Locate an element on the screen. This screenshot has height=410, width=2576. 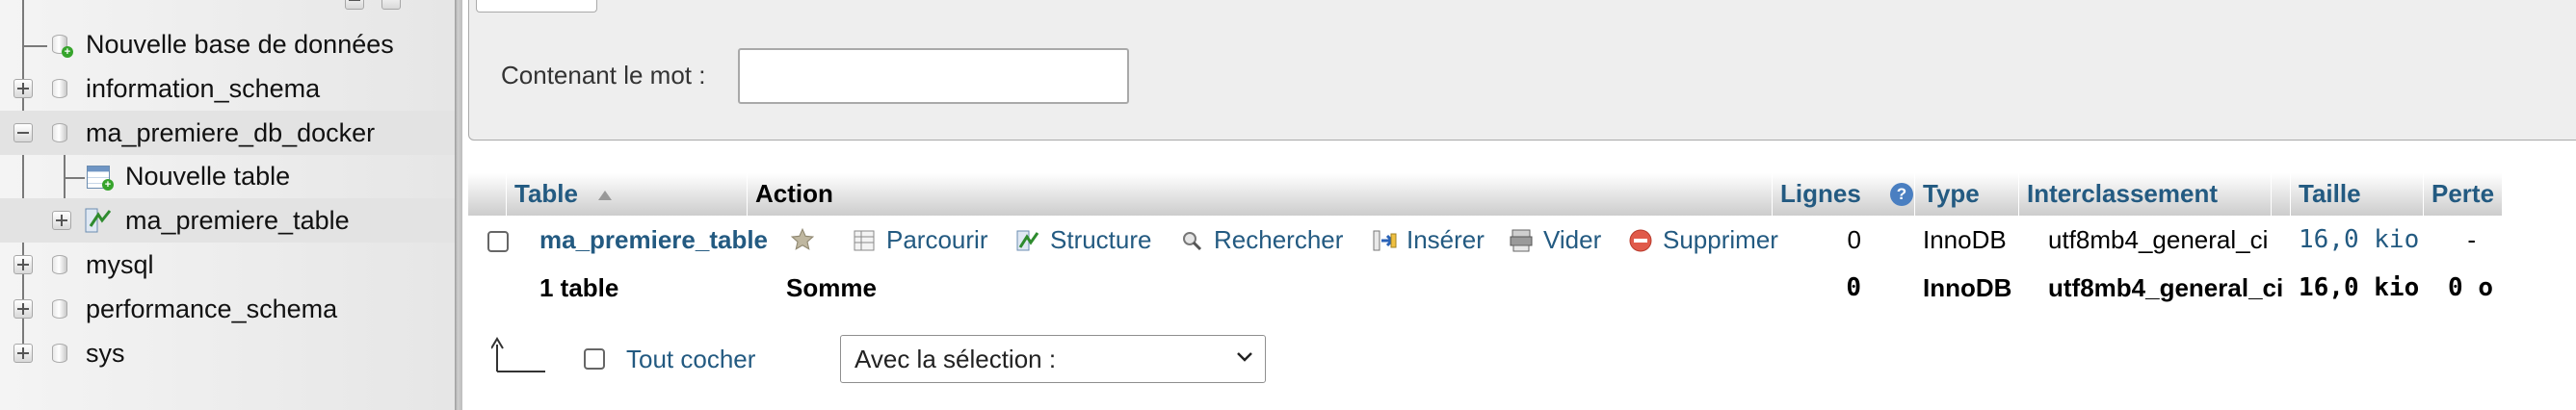
type-column-header: Type is located at coordinates (1967, 194).